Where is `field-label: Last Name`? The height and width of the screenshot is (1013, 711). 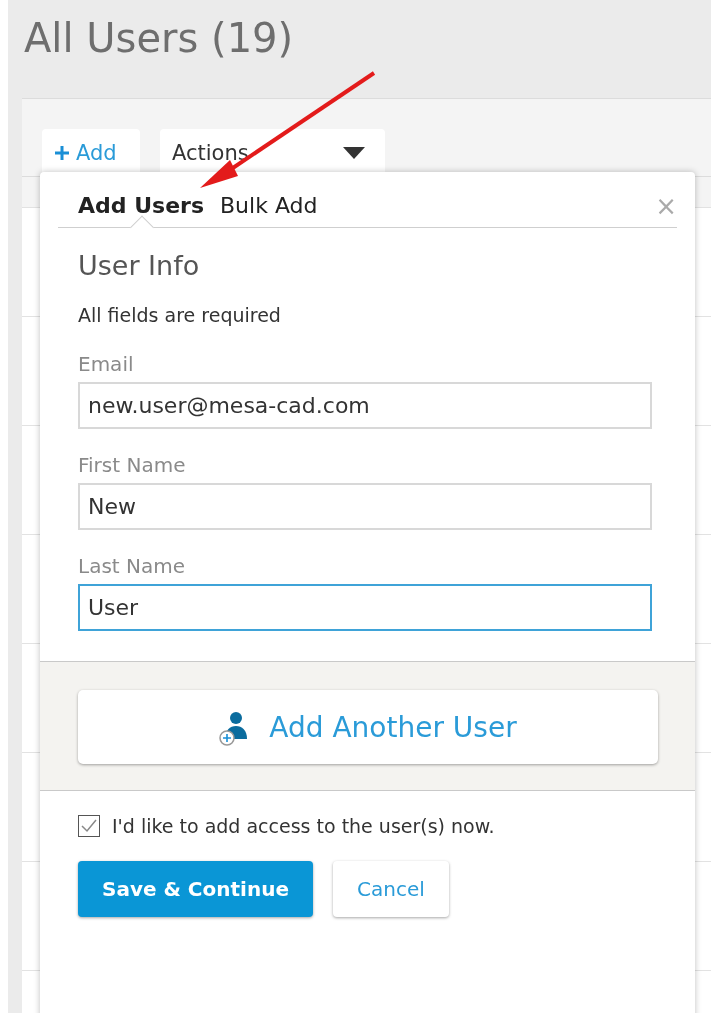
field-label: Last Name is located at coordinates (132, 566).